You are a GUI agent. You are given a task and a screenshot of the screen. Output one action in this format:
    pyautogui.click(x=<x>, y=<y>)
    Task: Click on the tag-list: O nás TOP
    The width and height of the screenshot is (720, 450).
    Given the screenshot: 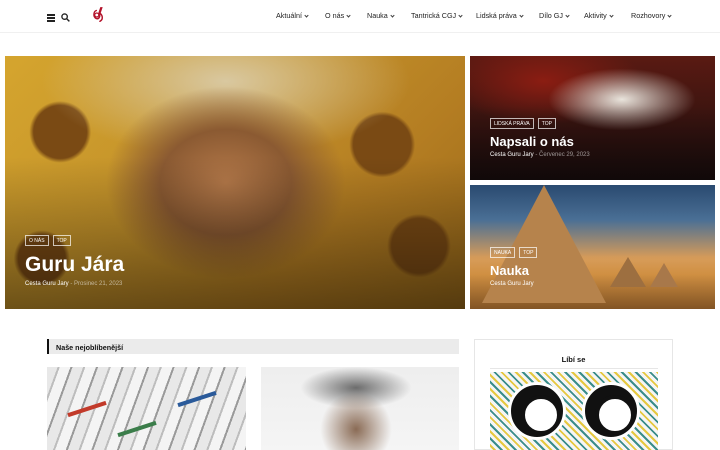 What is the action you would take?
    pyautogui.click(x=48, y=240)
    